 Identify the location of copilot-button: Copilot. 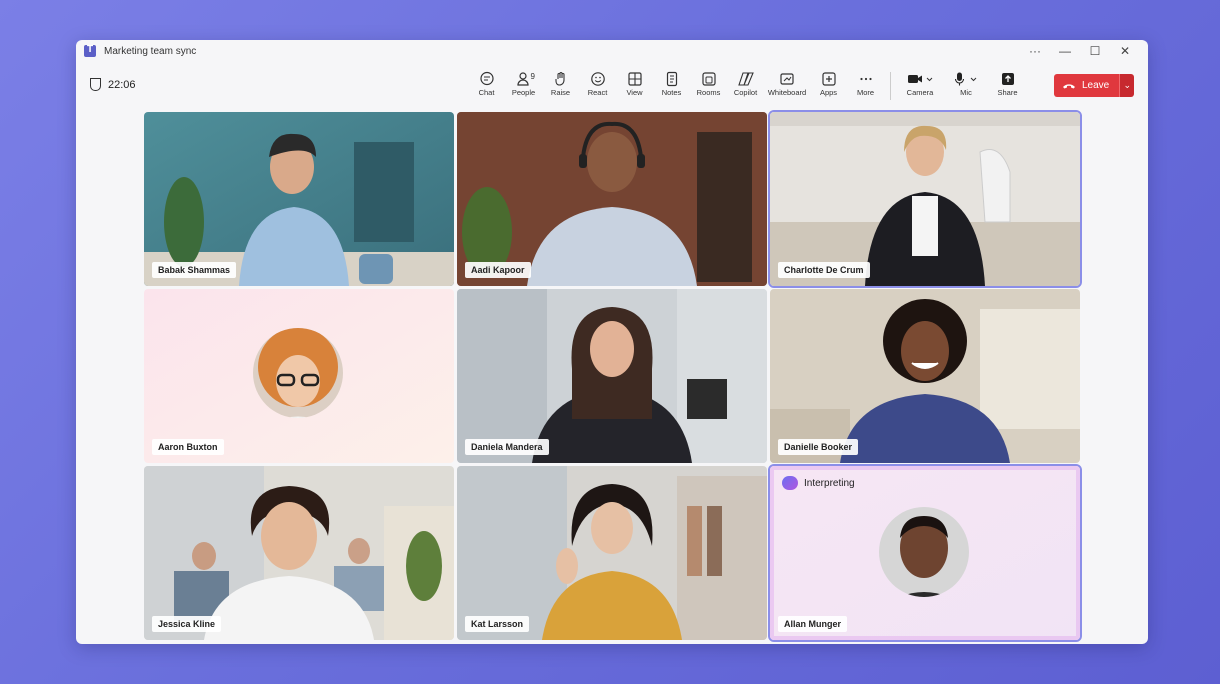
(745, 85).